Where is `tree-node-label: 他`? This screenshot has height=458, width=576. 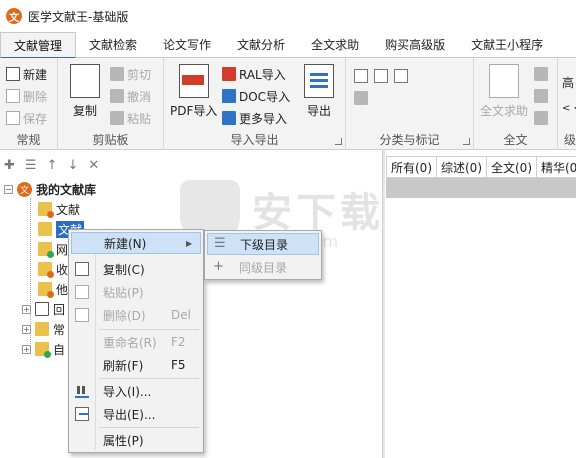 tree-node-label: 他 is located at coordinates (62, 289).